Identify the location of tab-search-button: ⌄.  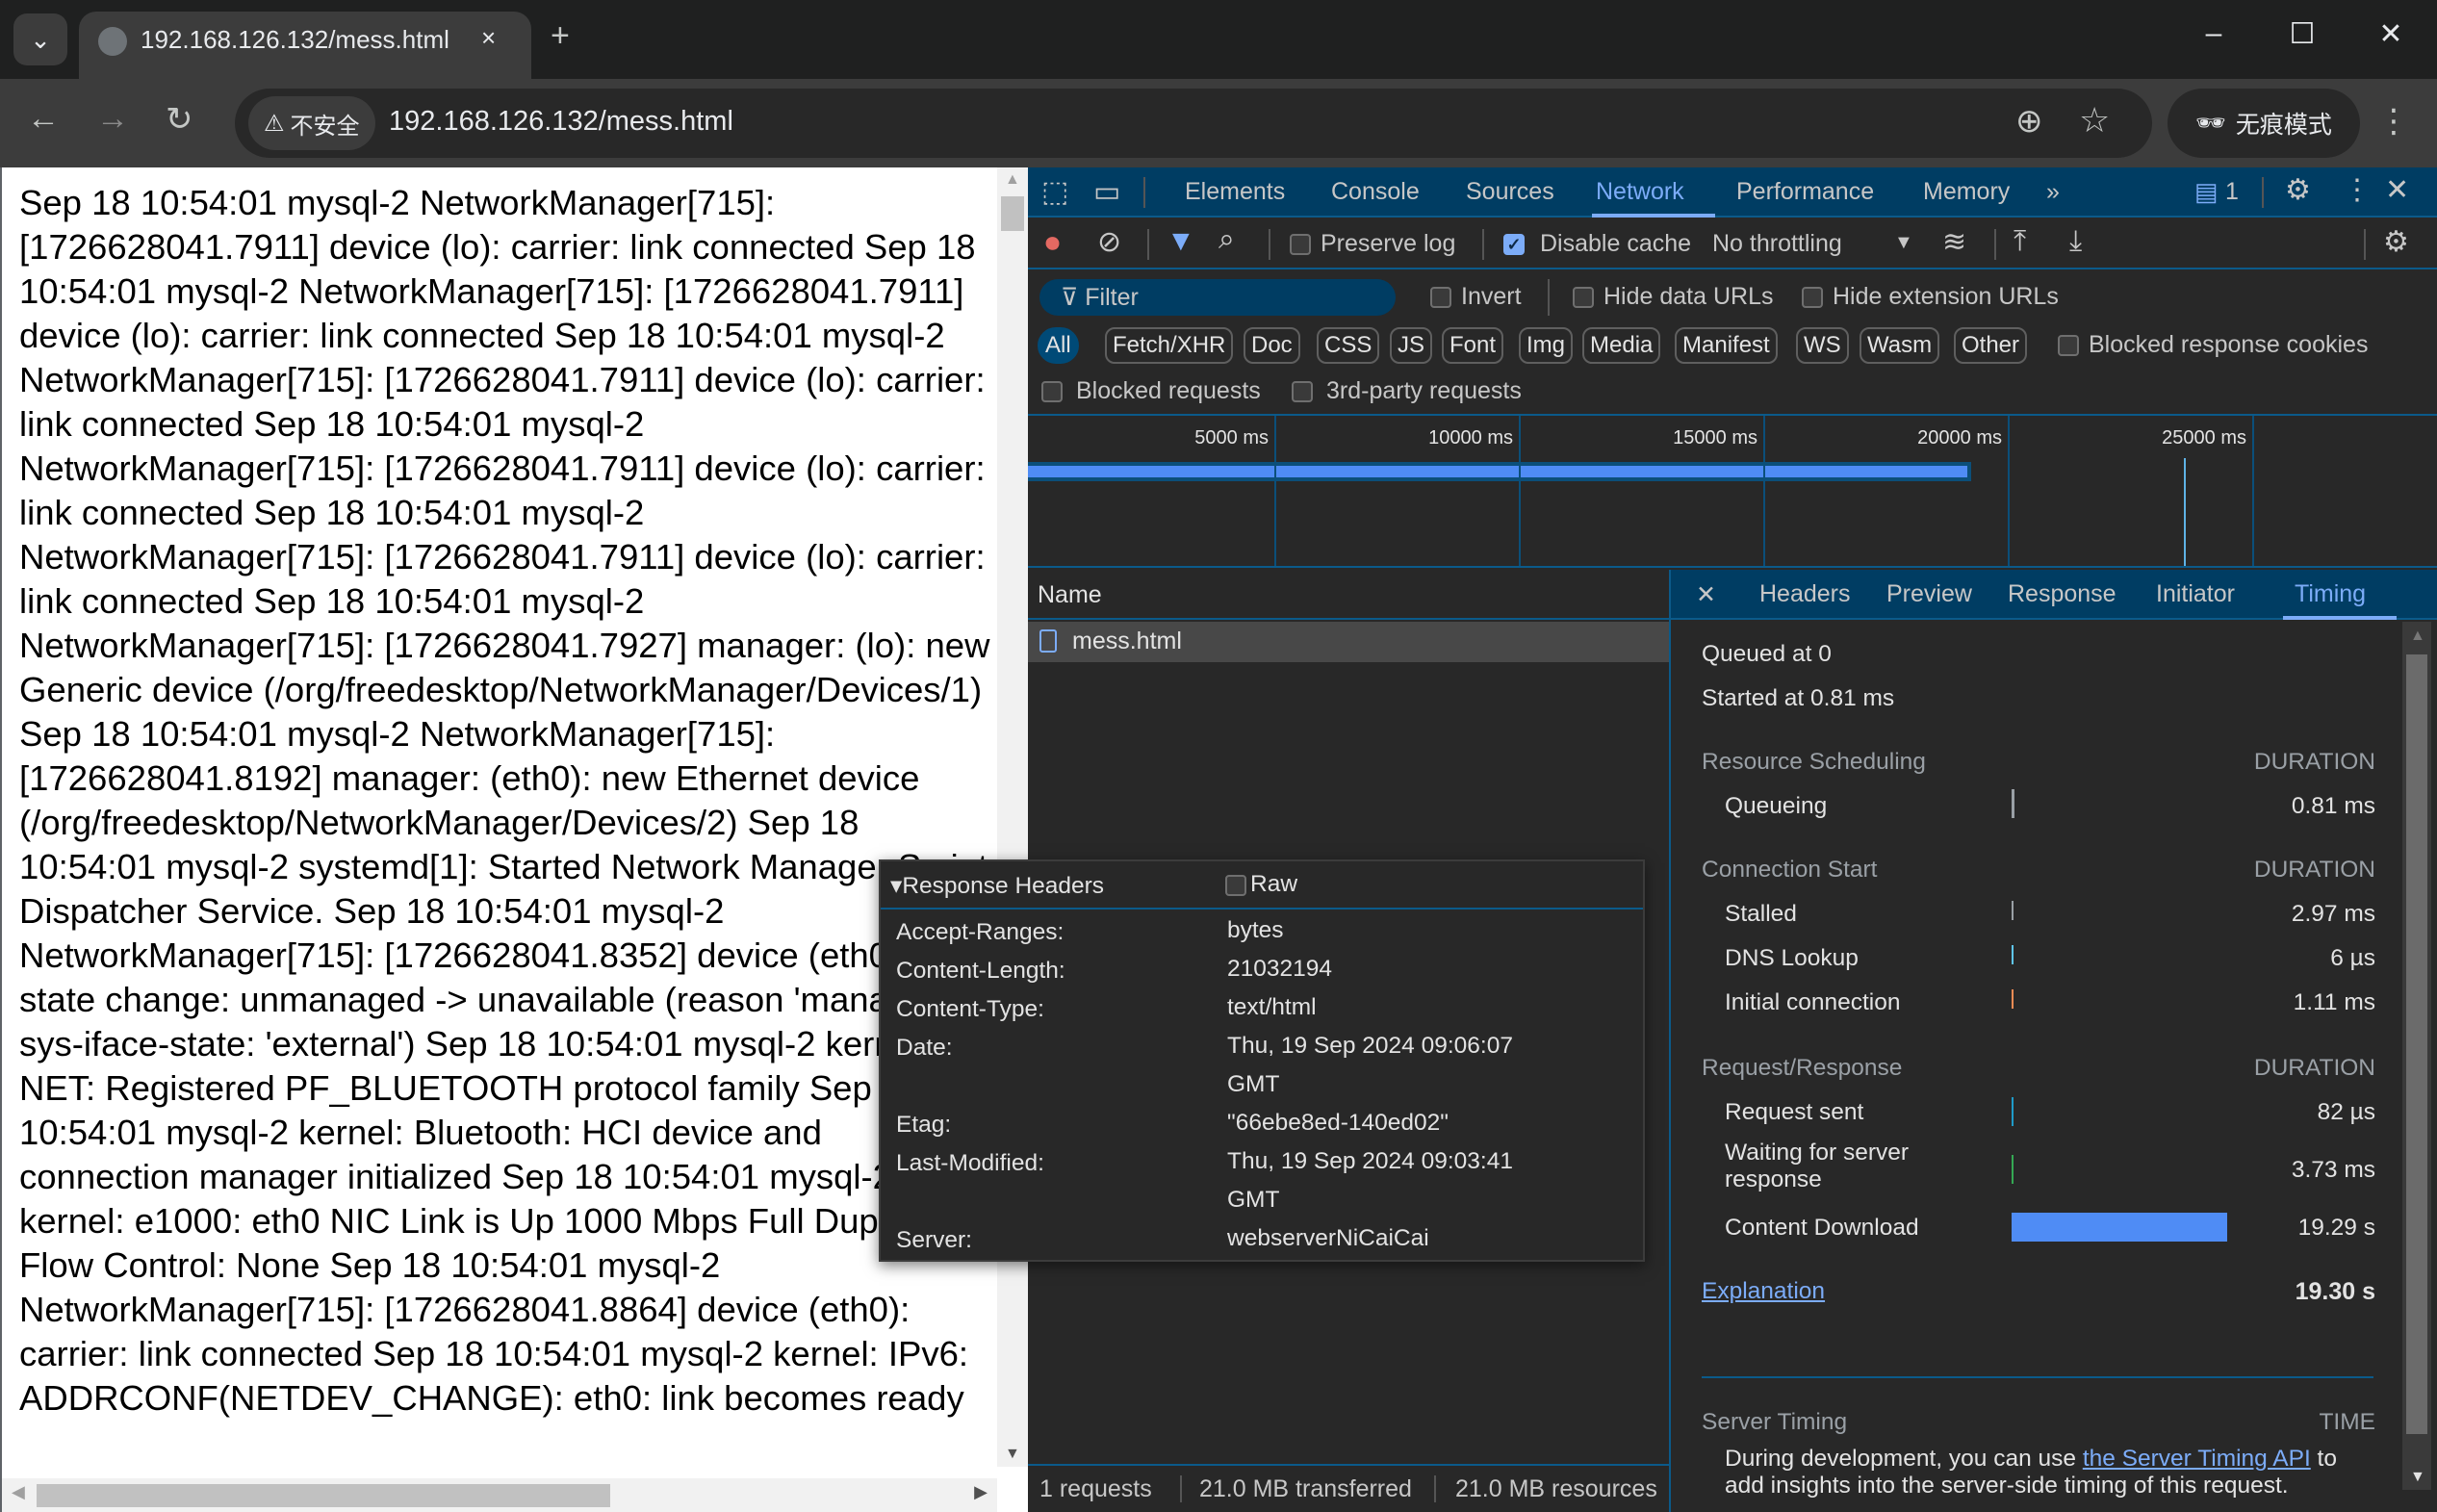
(40, 39).